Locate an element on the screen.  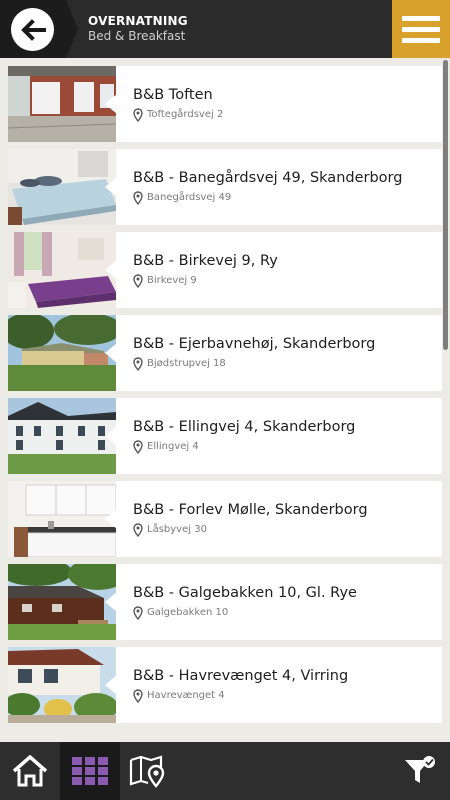
bottom-nav is located at coordinates (225, 771).